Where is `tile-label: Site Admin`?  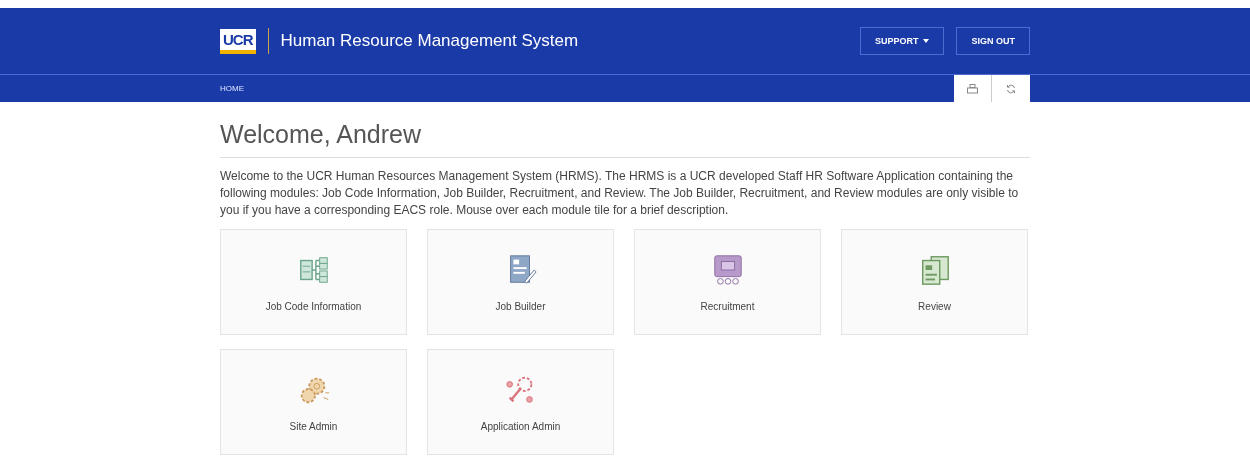
tile-label: Site Admin is located at coordinates (313, 426).